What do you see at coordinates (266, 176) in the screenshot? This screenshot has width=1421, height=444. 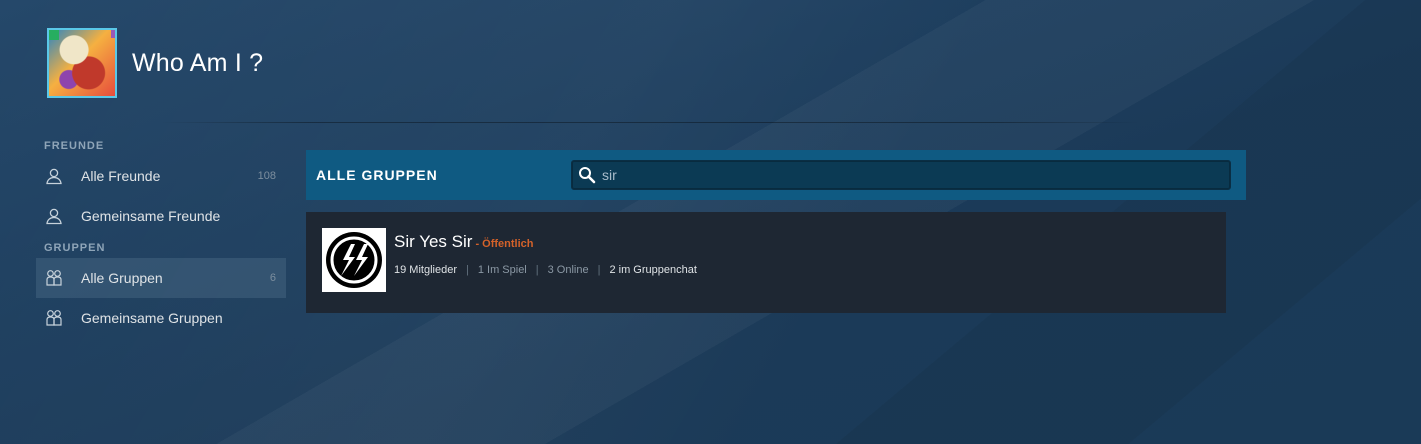 I see `sidebar-item-count: 108` at bounding box center [266, 176].